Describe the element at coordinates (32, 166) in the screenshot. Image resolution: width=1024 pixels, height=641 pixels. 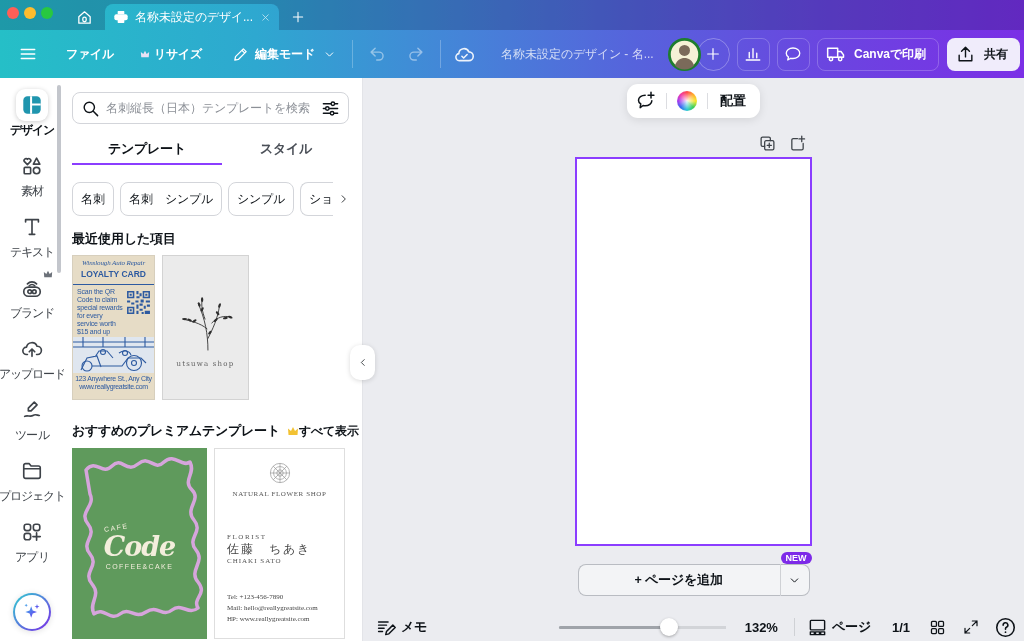
I see `shapes-icon` at that location.